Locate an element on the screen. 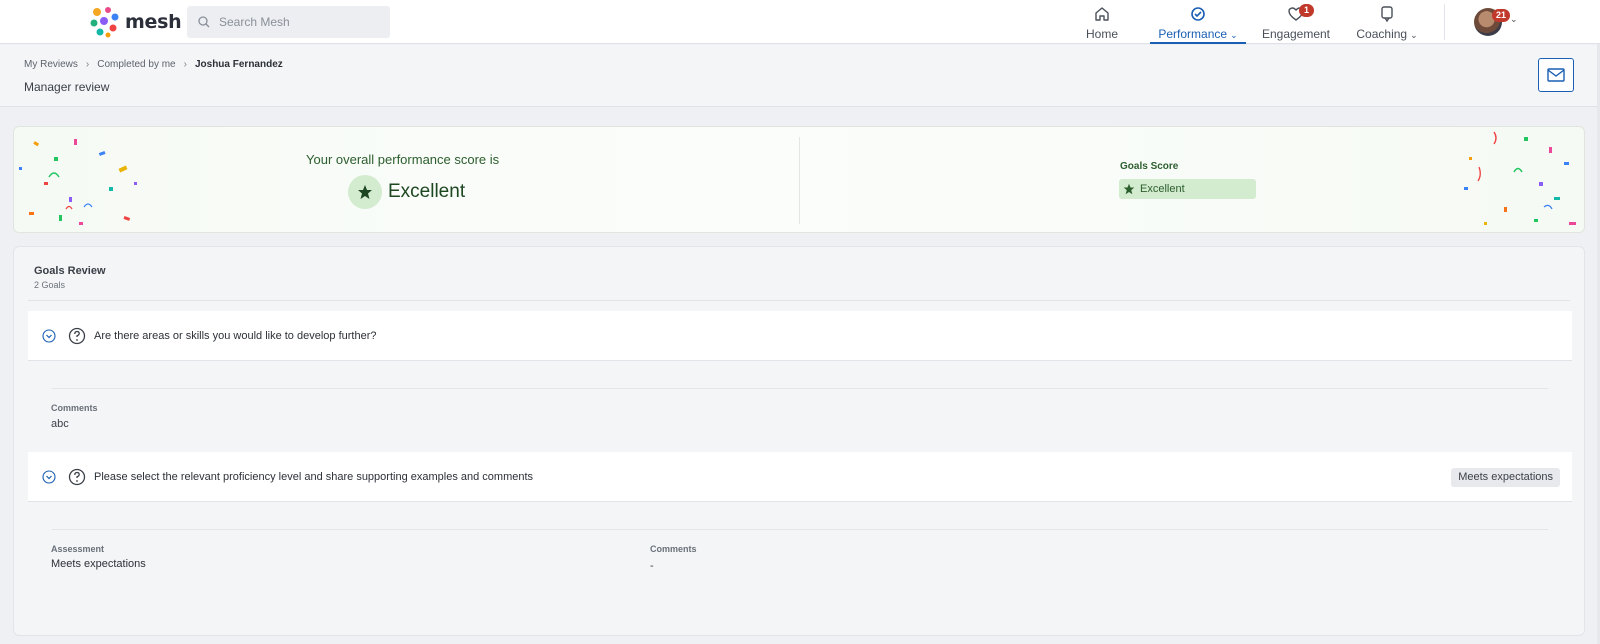 This screenshot has width=1600, height=644. banner-divider is located at coordinates (799, 180).